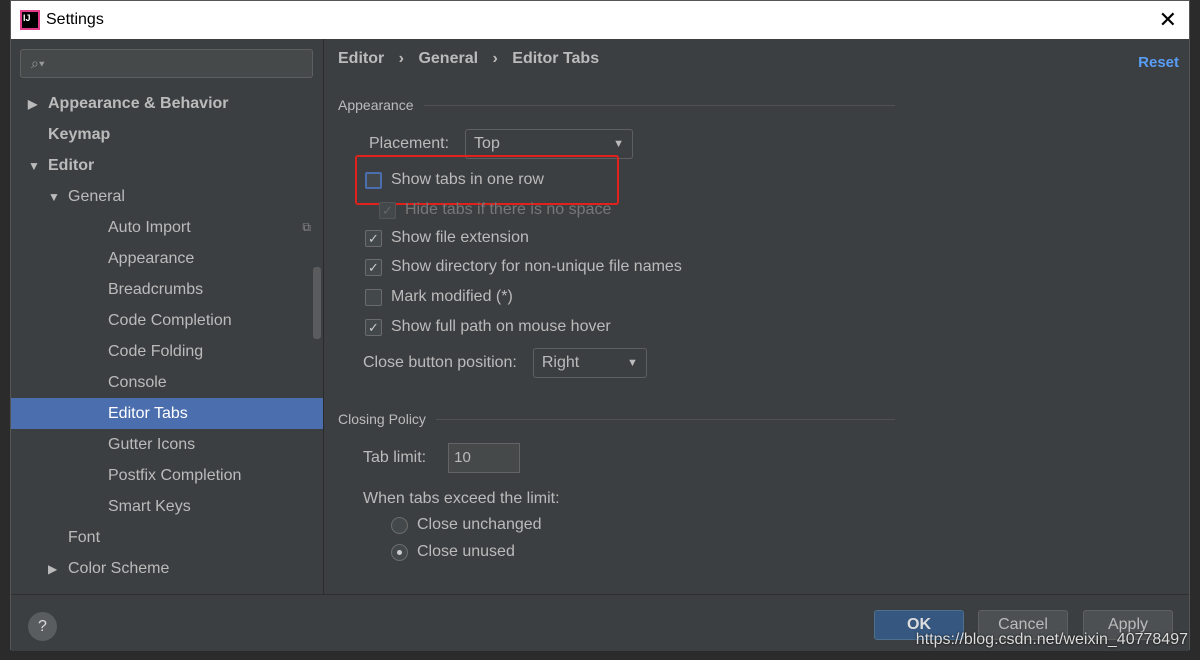 The height and width of the screenshot is (660, 1200). I want to click on sidebar-item-color-scheme: ▶ Color Scheme, so click(167, 568).